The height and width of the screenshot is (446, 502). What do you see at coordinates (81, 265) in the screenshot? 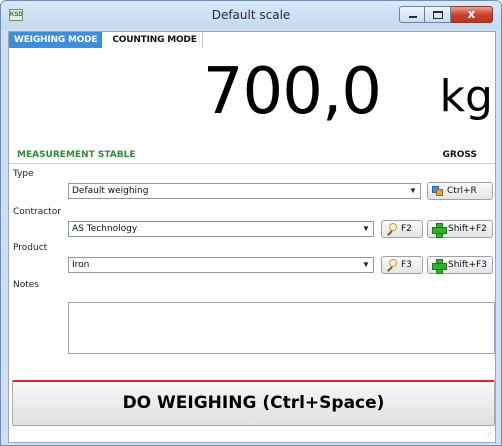
I see `product-select-value: Iron` at bounding box center [81, 265].